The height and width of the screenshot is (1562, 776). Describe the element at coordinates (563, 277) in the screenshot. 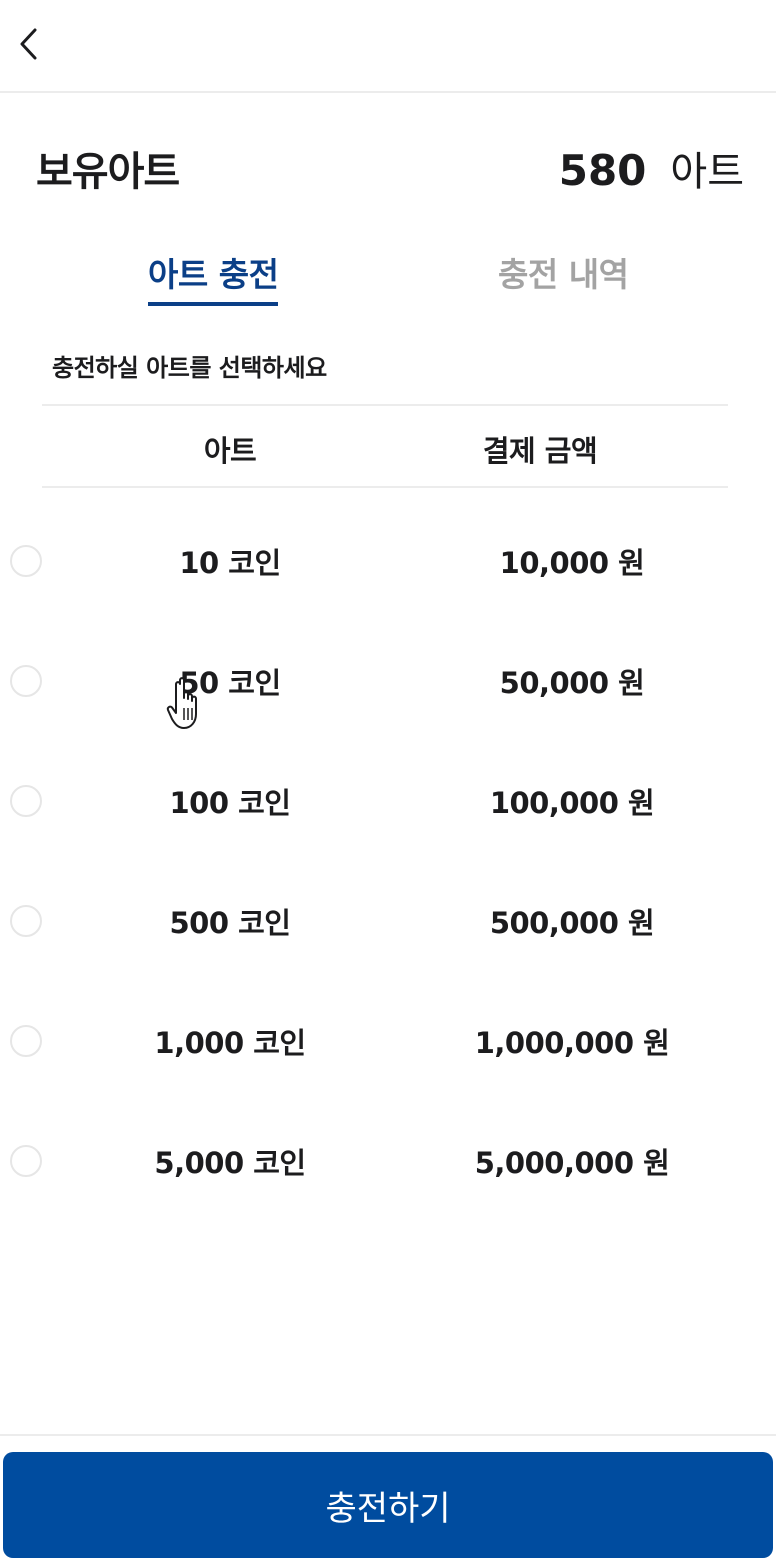

I see `tab-charge-history: 충전 내역` at that location.